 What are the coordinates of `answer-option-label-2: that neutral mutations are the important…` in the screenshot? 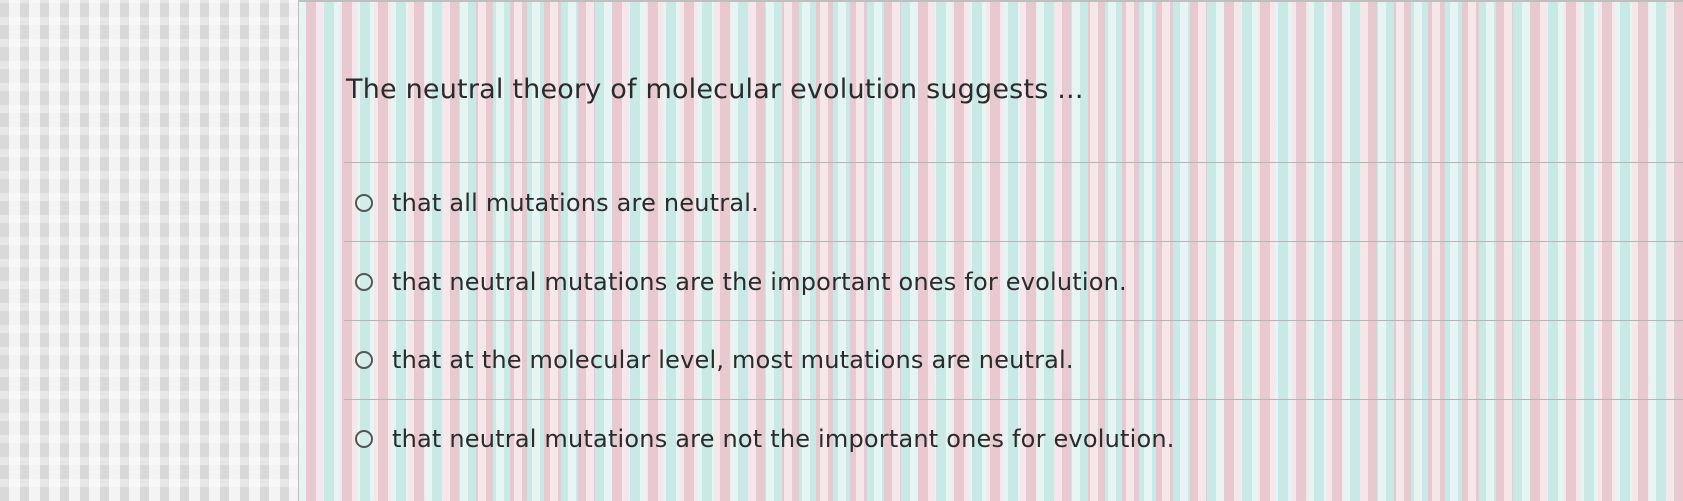 It's located at (759, 282).